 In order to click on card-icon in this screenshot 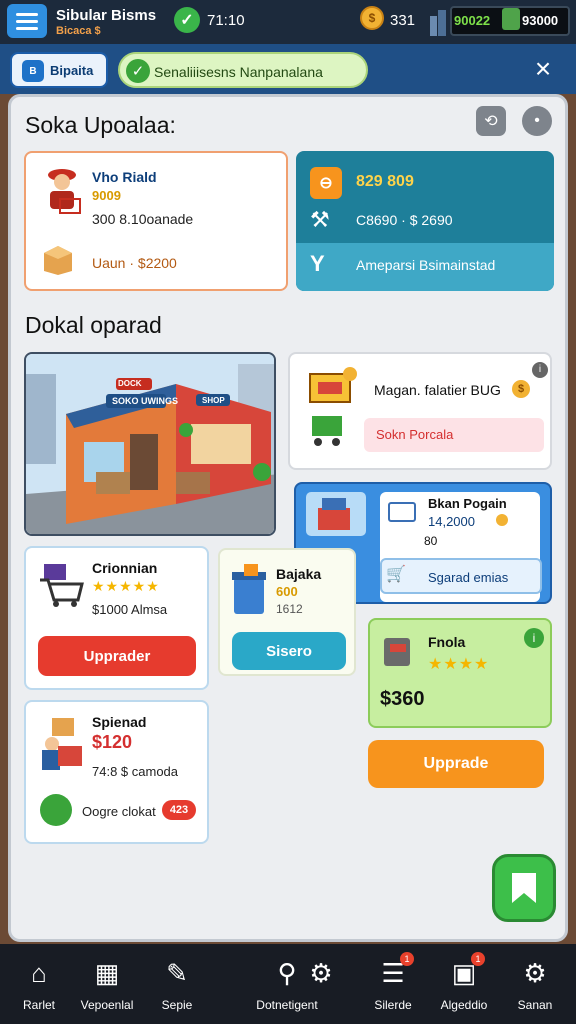, I will do `click(402, 512)`.